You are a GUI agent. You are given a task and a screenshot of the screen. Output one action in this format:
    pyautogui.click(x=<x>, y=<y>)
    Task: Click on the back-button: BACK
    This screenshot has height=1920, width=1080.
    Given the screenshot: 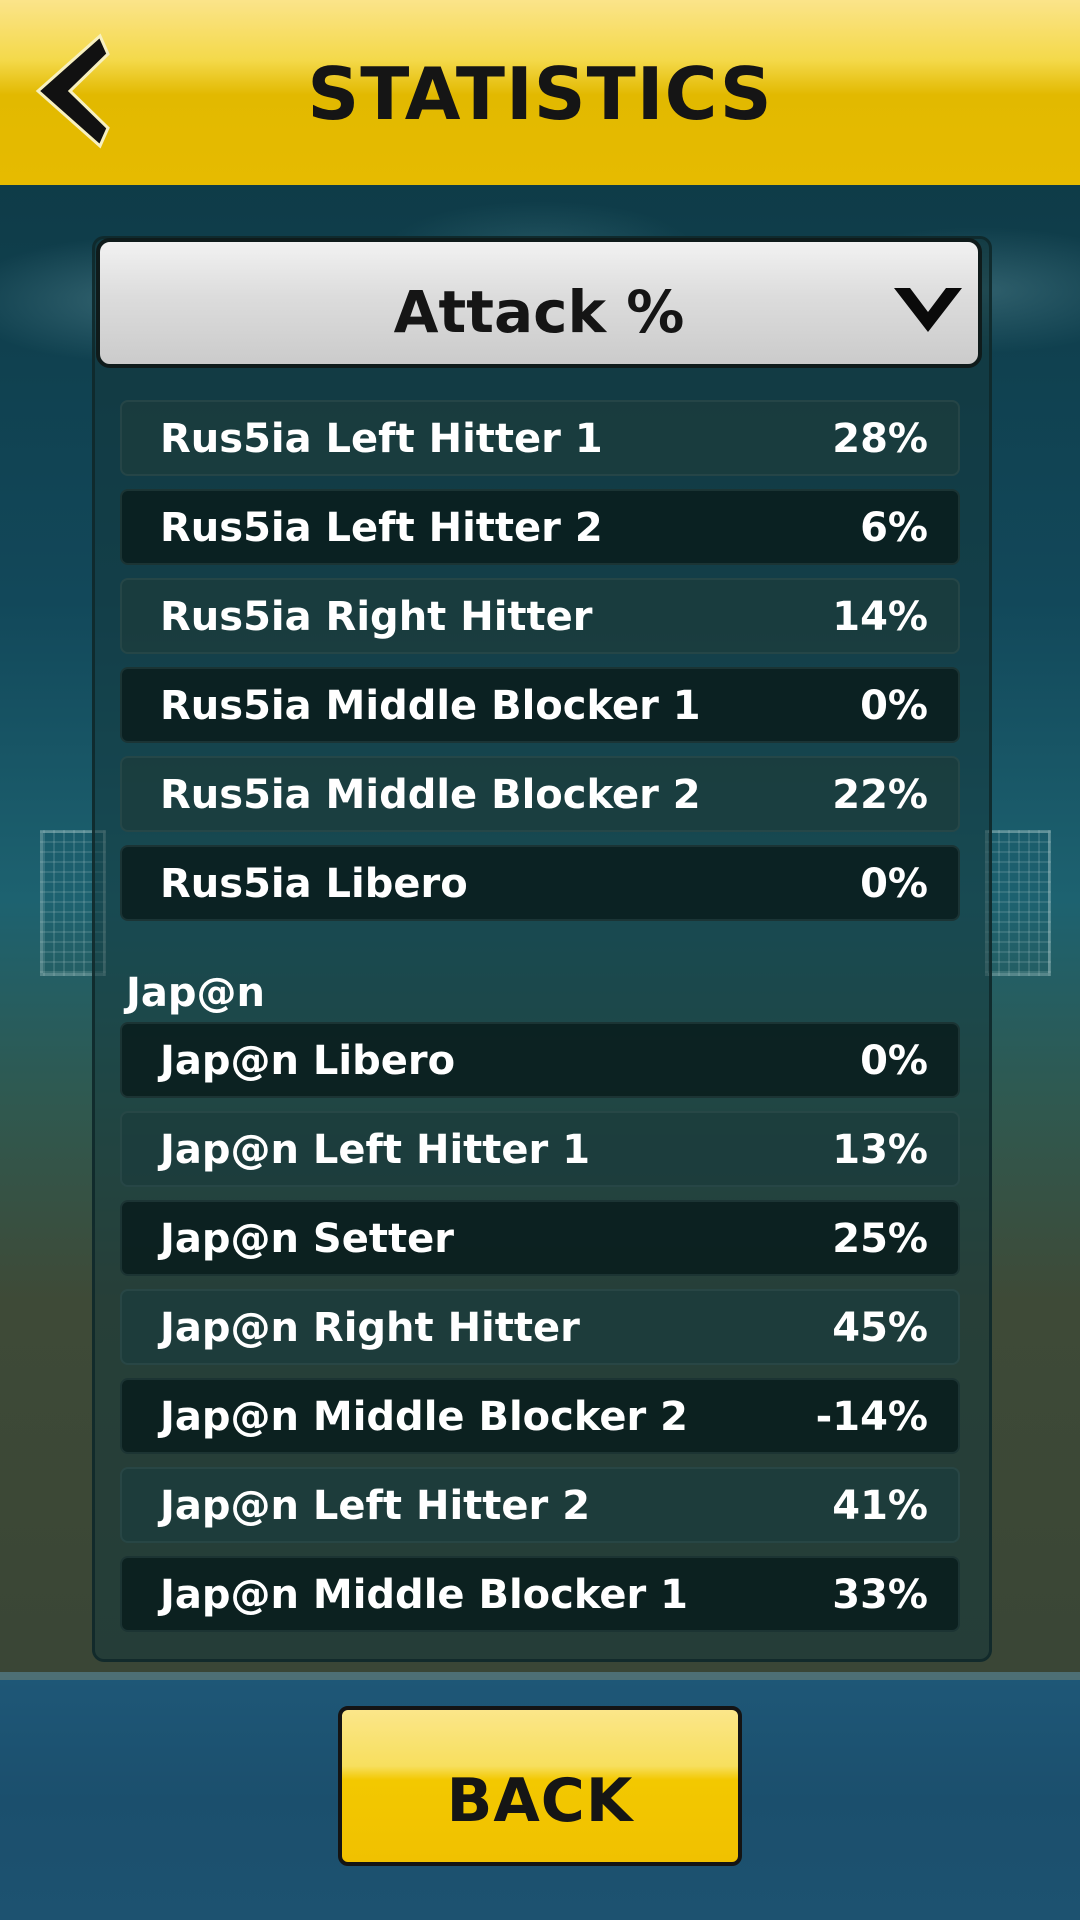 What is the action you would take?
    pyautogui.click(x=540, y=1786)
    